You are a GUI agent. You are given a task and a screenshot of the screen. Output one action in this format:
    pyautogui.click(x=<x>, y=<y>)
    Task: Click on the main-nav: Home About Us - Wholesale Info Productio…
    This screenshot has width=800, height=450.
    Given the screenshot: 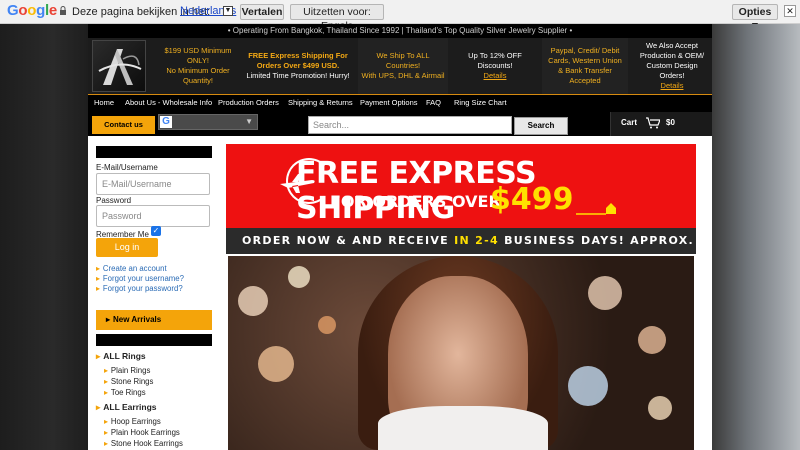 What is the action you would take?
    pyautogui.click(x=400, y=103)
    